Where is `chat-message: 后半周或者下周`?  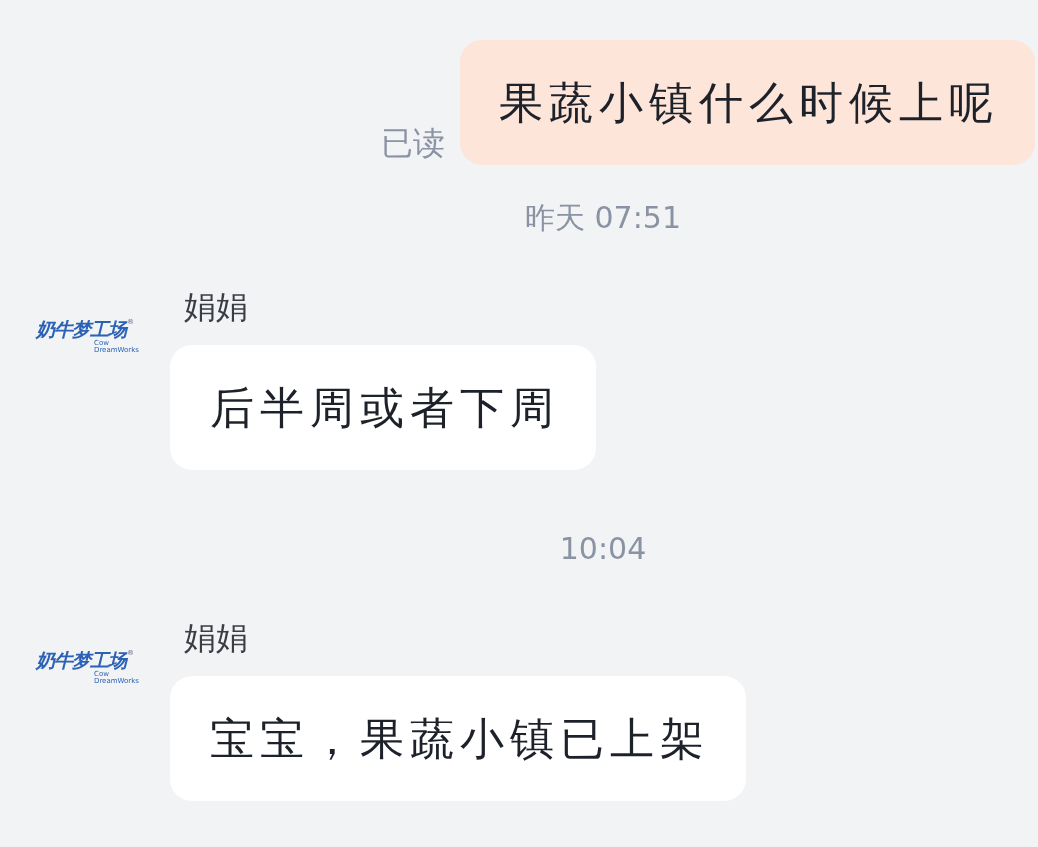 chat-message: 后半周或者下周 is located at coordinates (383, 407).